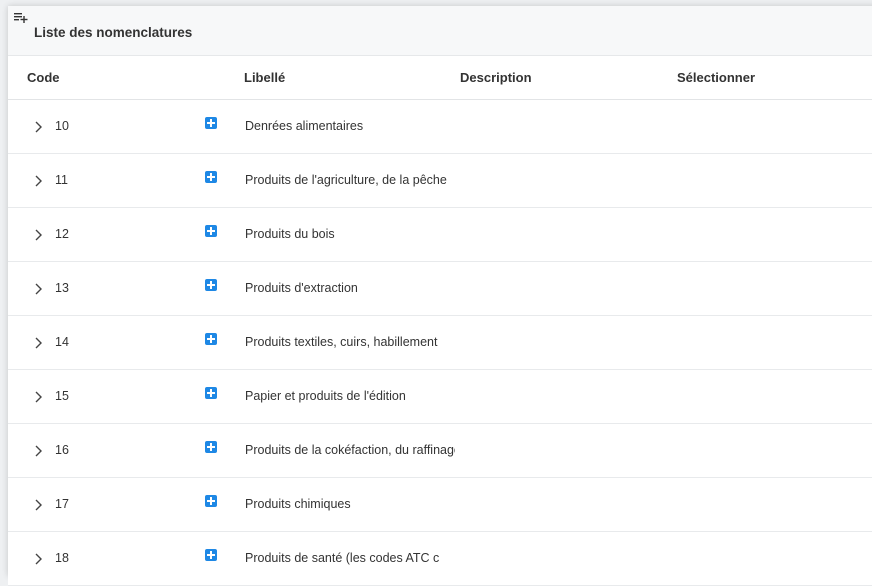  Describe the element at coordinates (304, 126) in the screenshot. I see `row-libelle: Denrées alimentaires` at that location.